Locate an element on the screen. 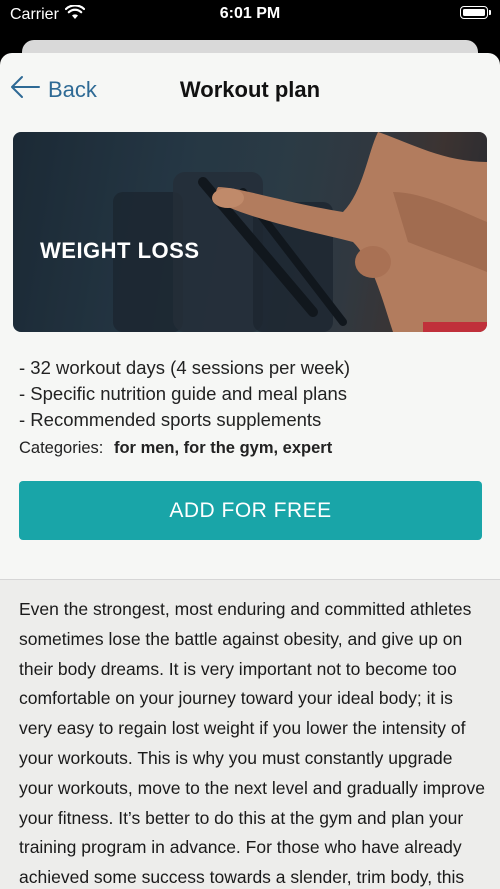 The height and width of the screenshot is (889, 500). status-bar: Carrier 6:01 PM is located at coordinates (250, 15).